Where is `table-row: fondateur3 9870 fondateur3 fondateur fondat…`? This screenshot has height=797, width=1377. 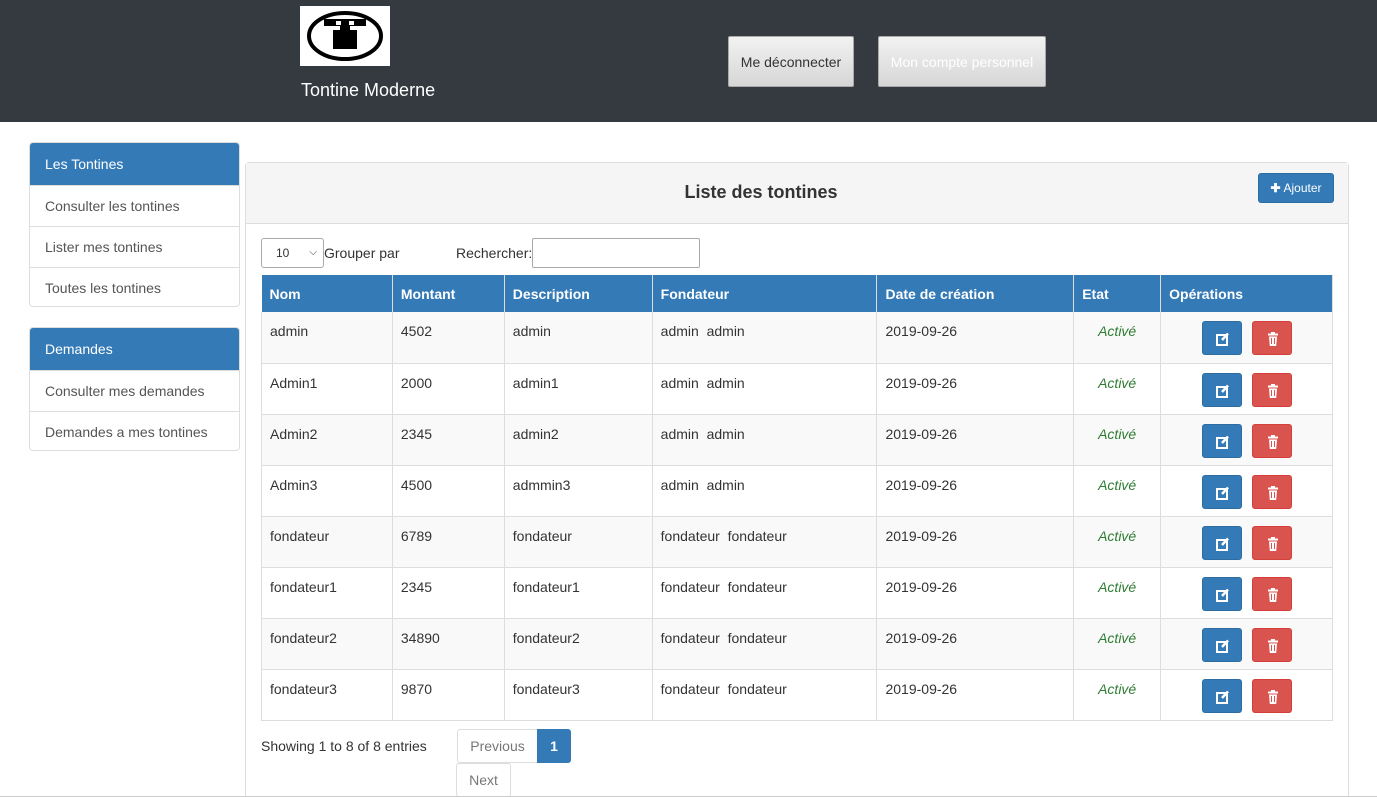
table-row: fondateur3 9870 fondateur3 fondateur fondat… is located at coordinates (797, 695).